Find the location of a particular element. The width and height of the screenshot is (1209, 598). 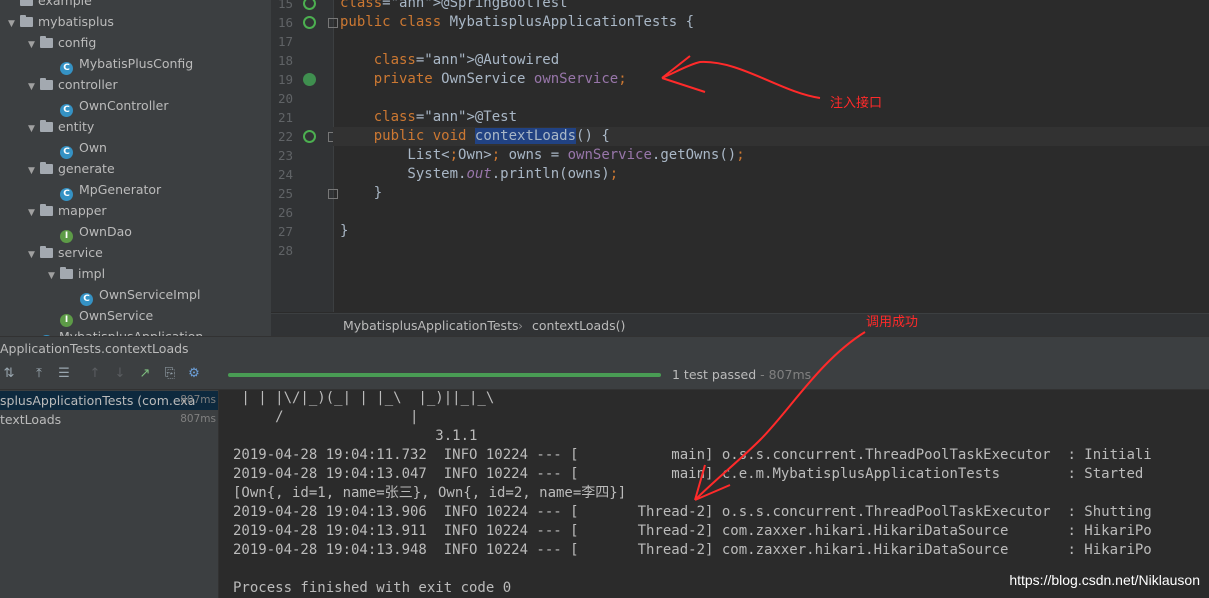

test-status: 1 test passed - 807ms is located at coordinates (741, 375).